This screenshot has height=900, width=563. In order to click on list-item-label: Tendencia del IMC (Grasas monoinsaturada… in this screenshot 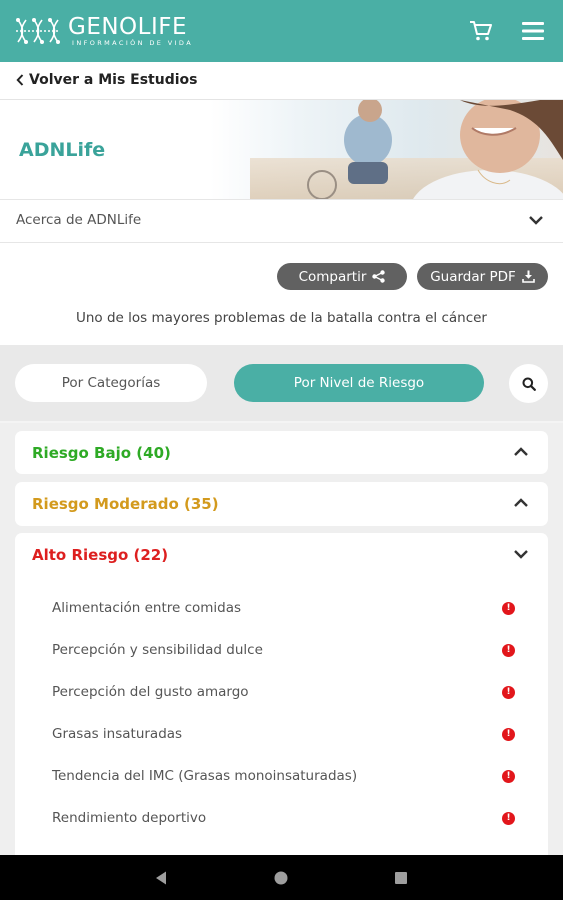, I will do `click(205, 776)`.